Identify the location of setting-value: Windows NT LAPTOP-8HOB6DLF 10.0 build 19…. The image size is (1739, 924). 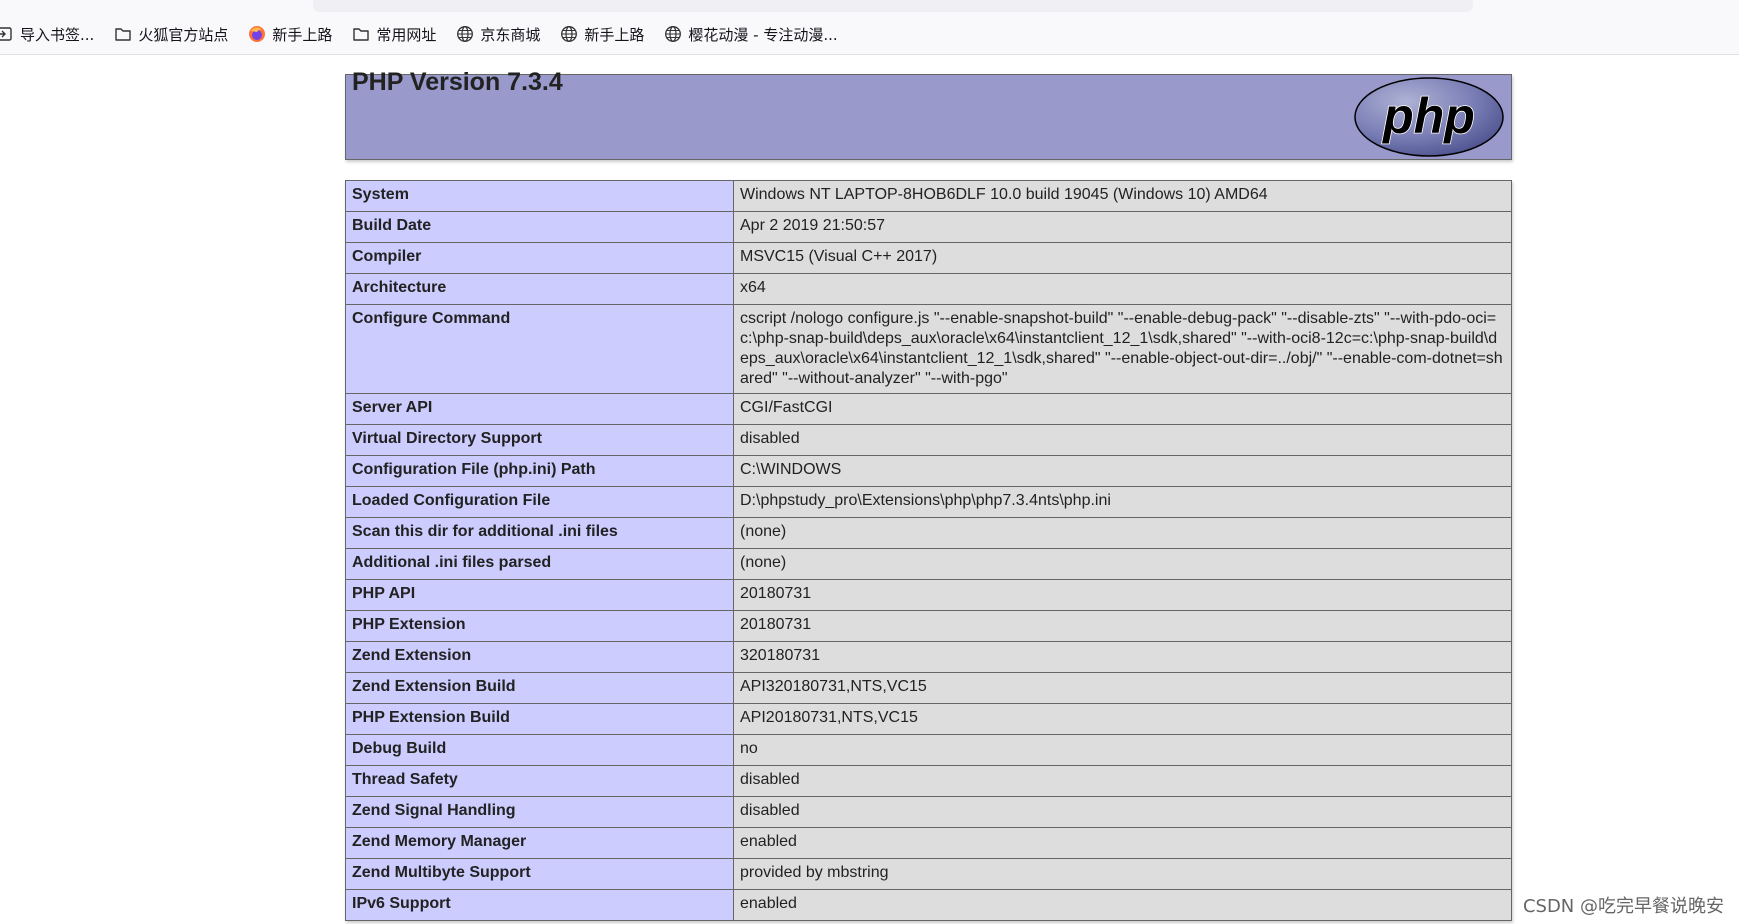
(1122, 196).